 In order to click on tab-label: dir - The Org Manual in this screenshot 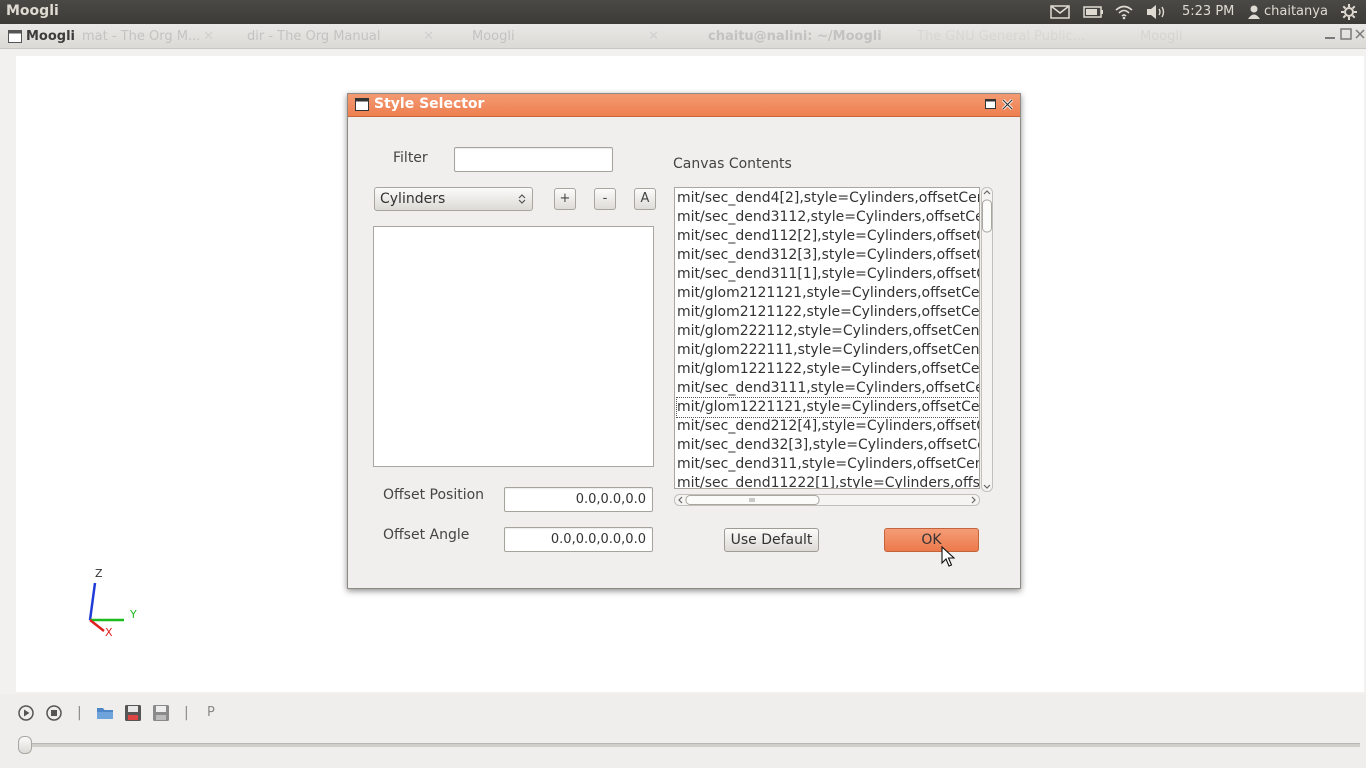, I will do `click(314, 36)`.